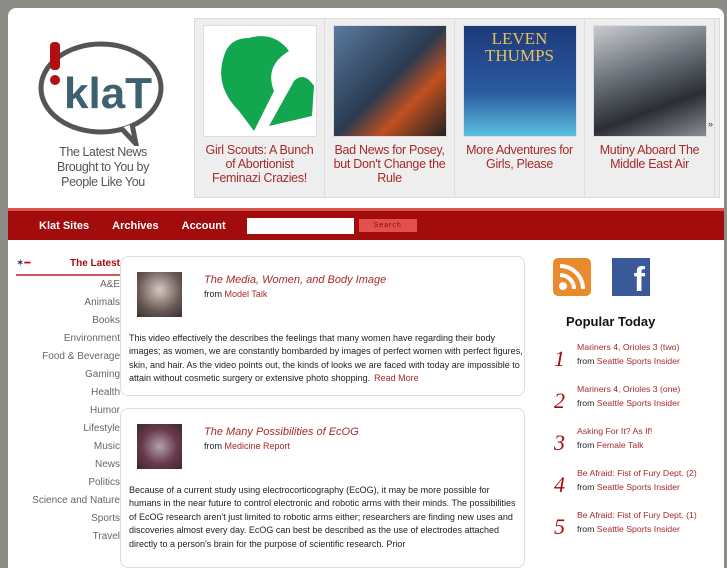 This screenshot has height=568, width=727. I want to click on popular-title-link: Be Afraid: Fist of Fury Dept. (2), so click(637, 473).